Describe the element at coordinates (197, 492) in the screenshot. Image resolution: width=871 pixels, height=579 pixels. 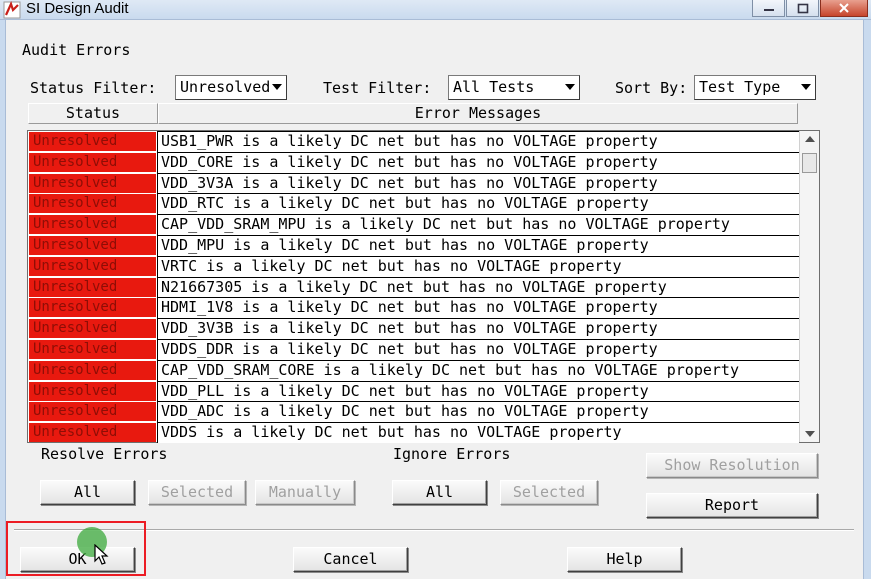
I see `resolve-selected-button: Selected` at that location.